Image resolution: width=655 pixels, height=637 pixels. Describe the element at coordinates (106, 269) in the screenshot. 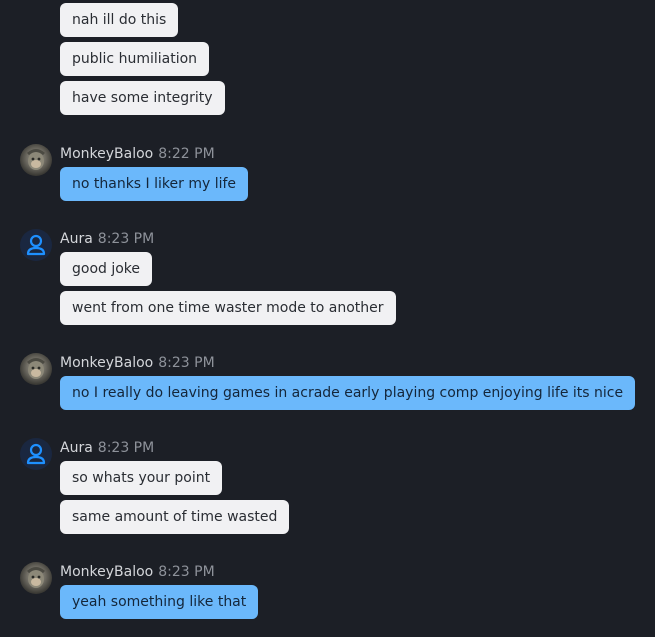

I see `message-bubble: good joke` at that location.